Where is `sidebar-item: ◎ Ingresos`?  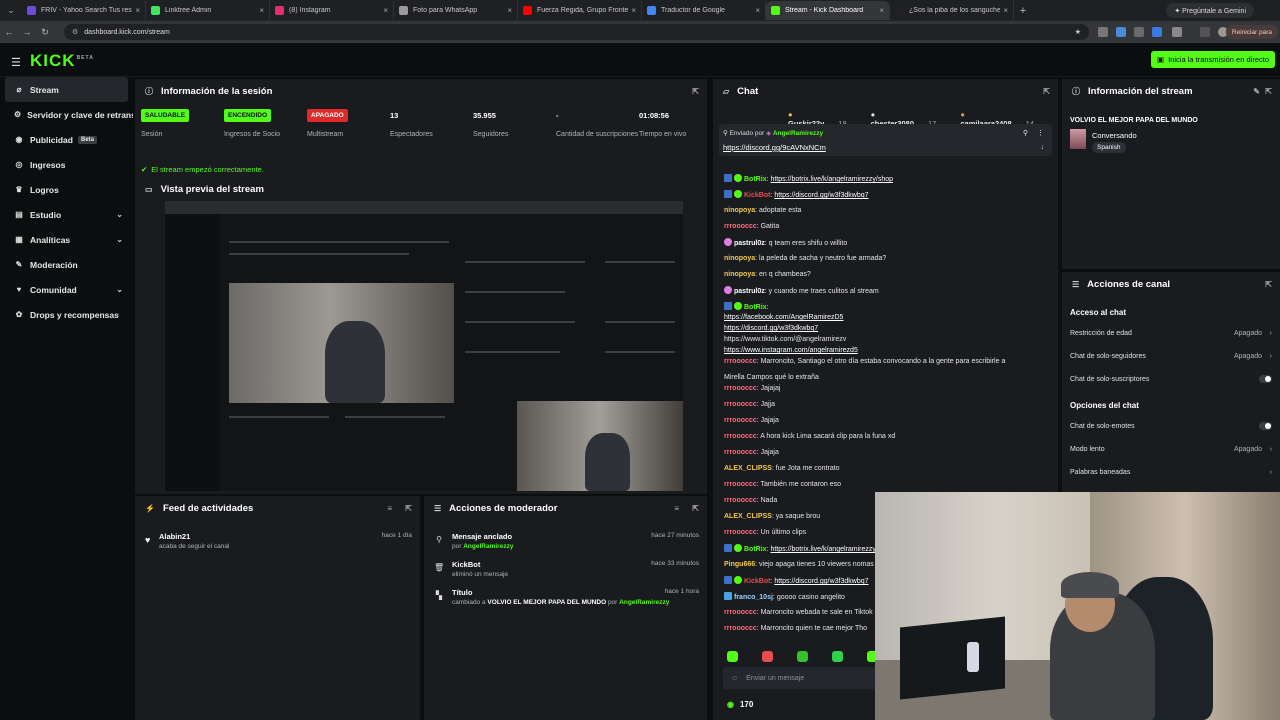 sidebar-item: ◎ Ingresos is located at coordinates (66, 164).